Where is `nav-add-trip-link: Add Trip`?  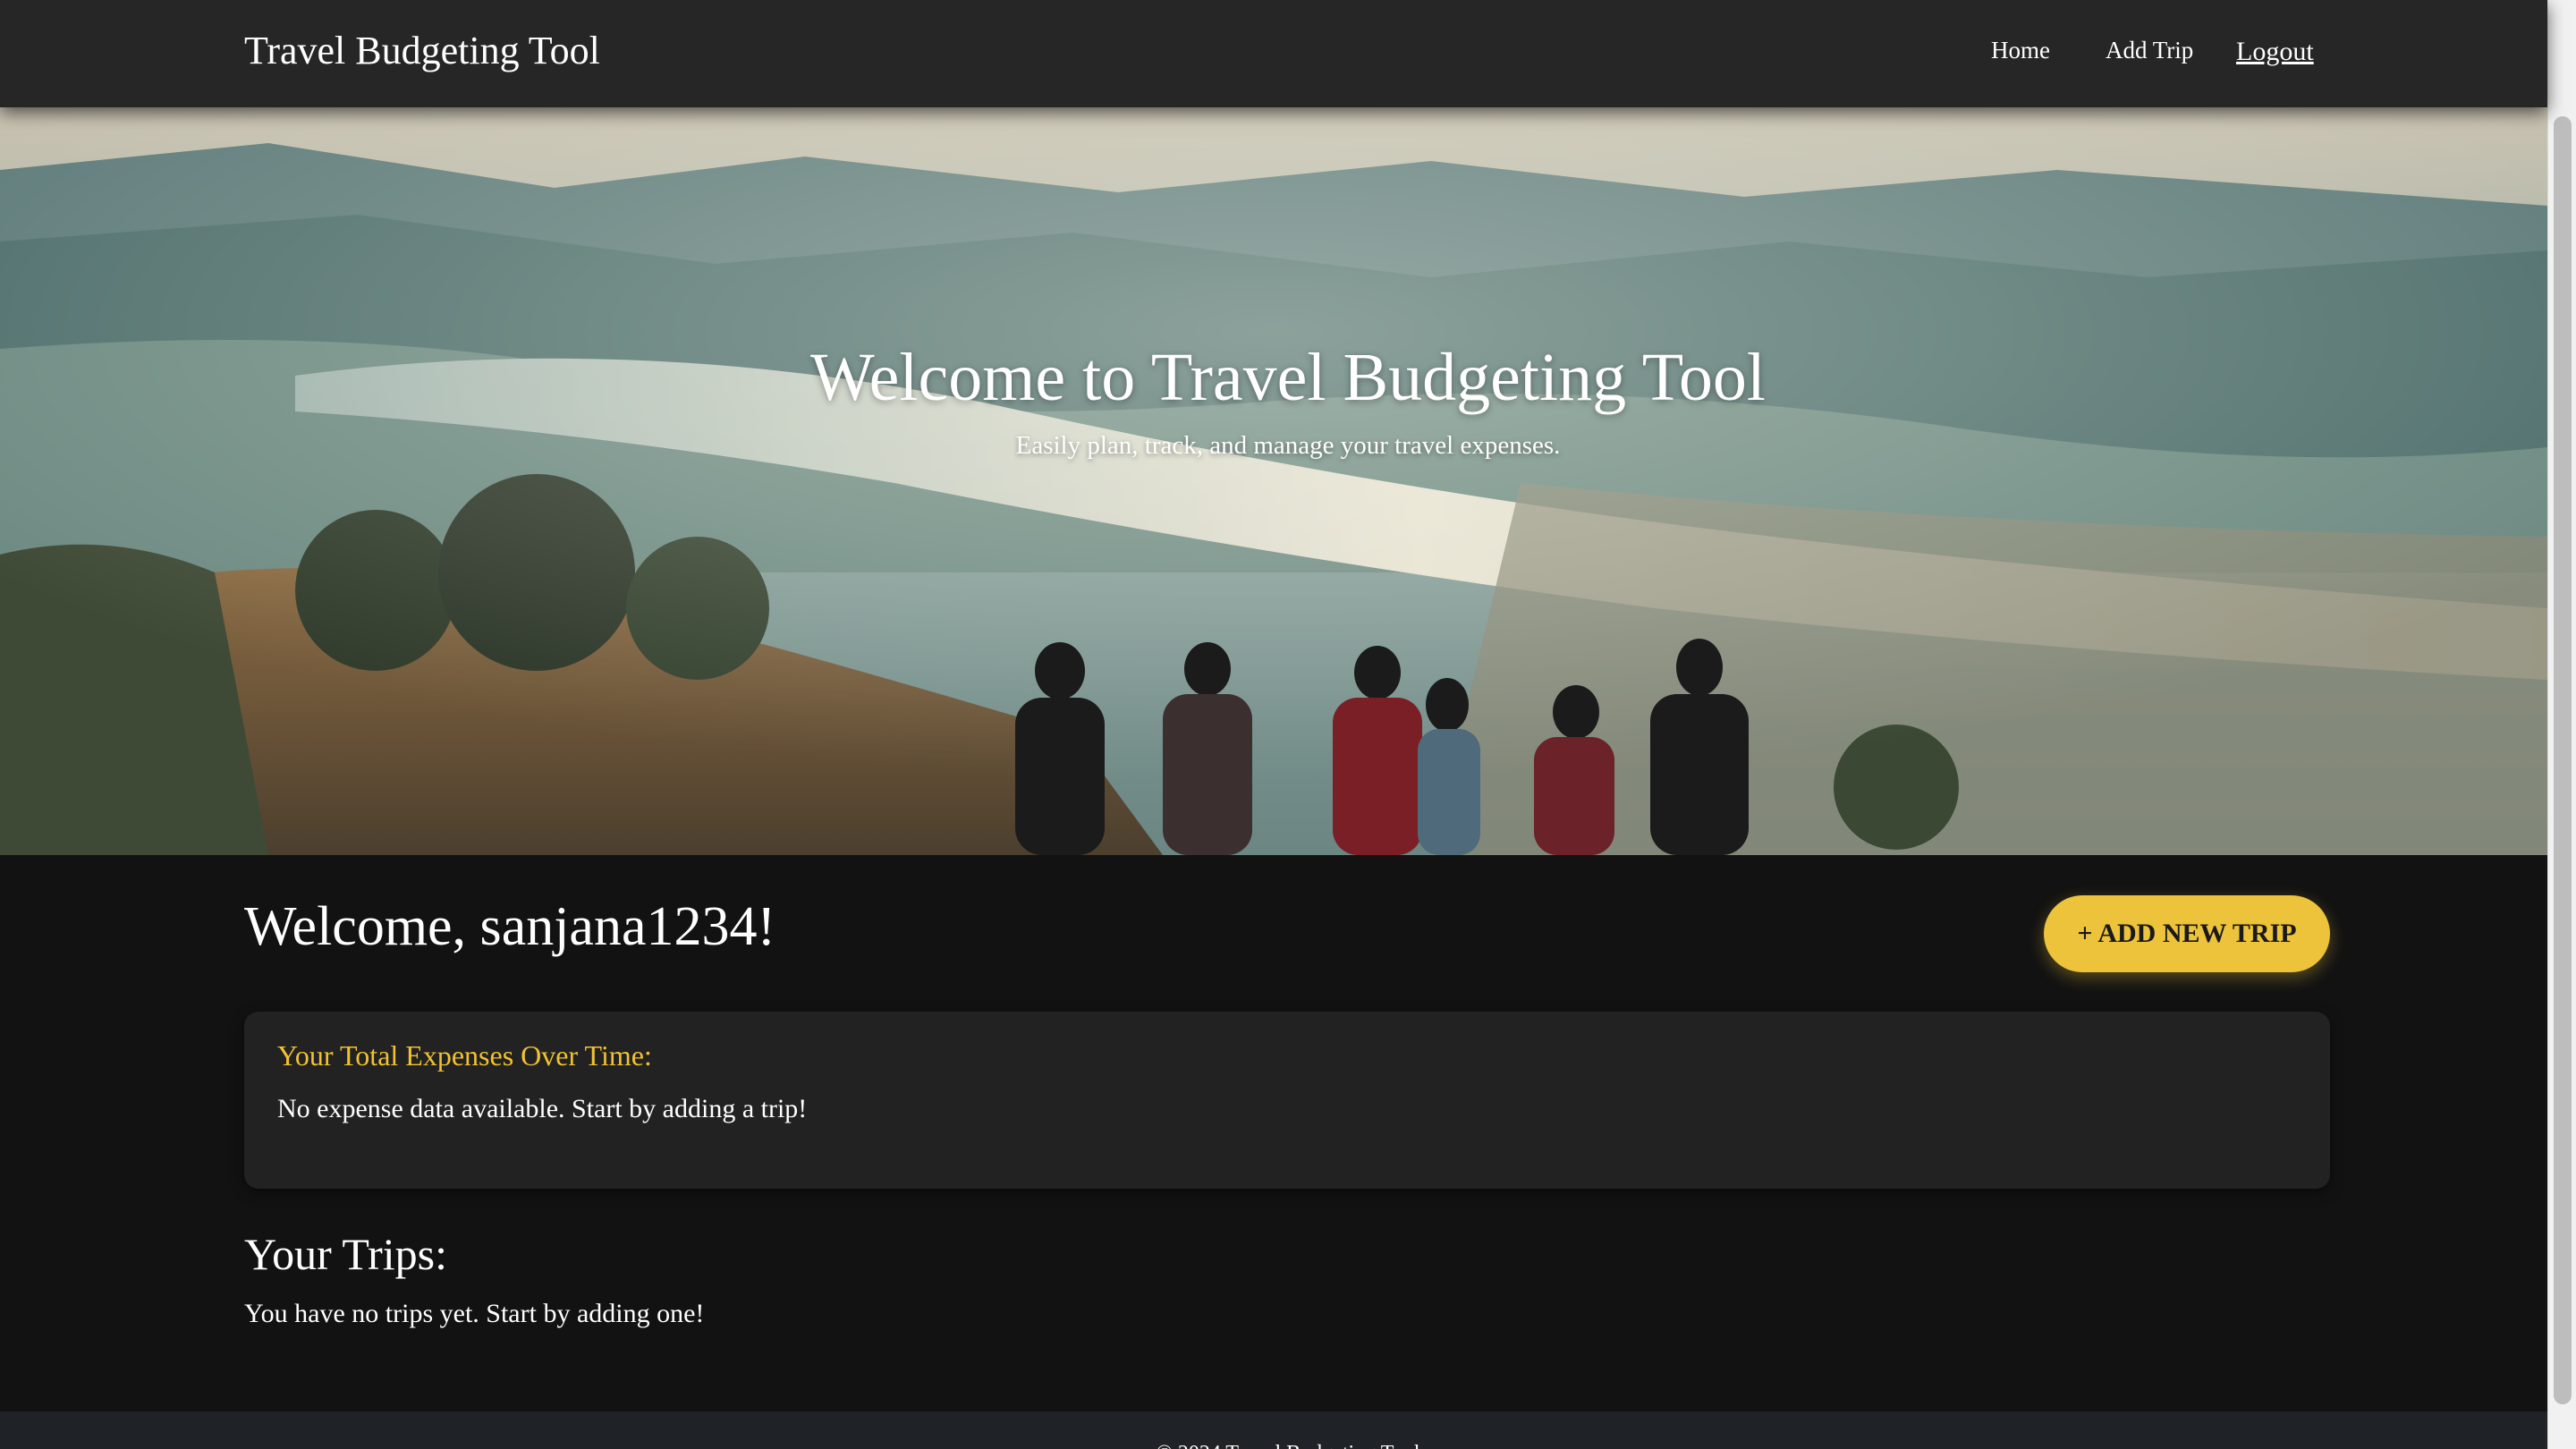 nav-add-trip-link: Add Trip is located at coordinates (2149, 50).